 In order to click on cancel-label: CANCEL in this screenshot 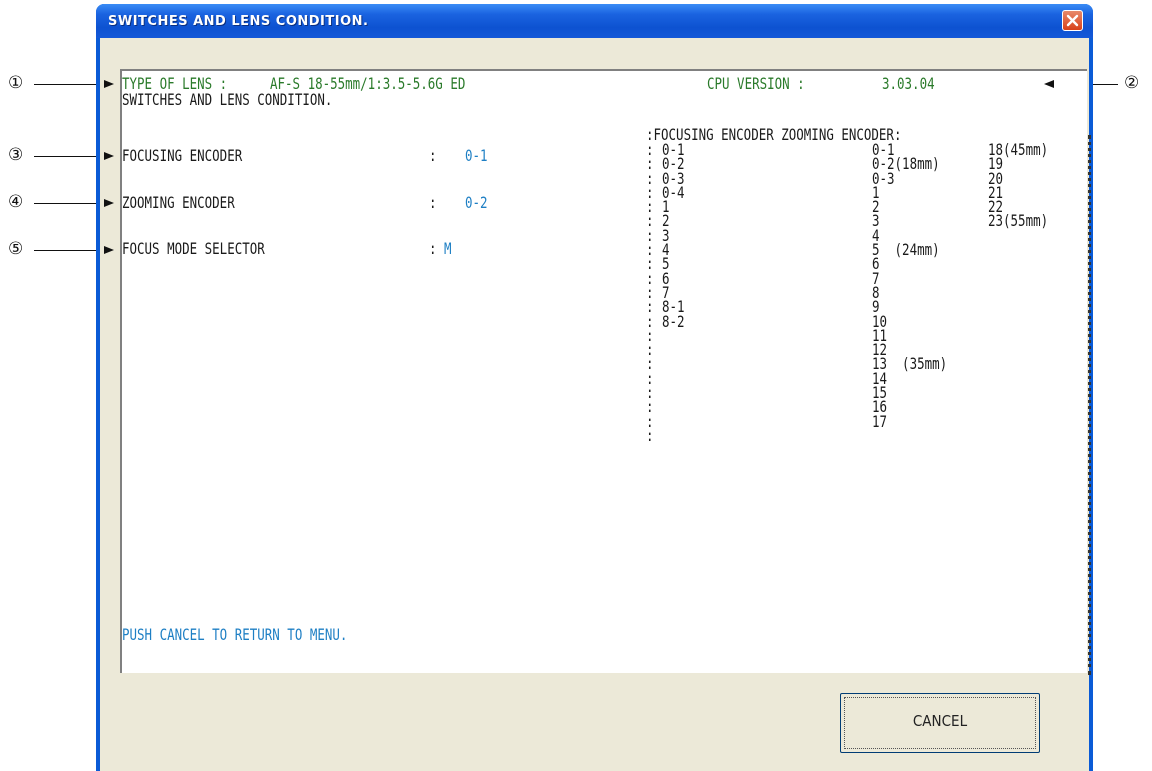, I will do `click(940, 721)`.